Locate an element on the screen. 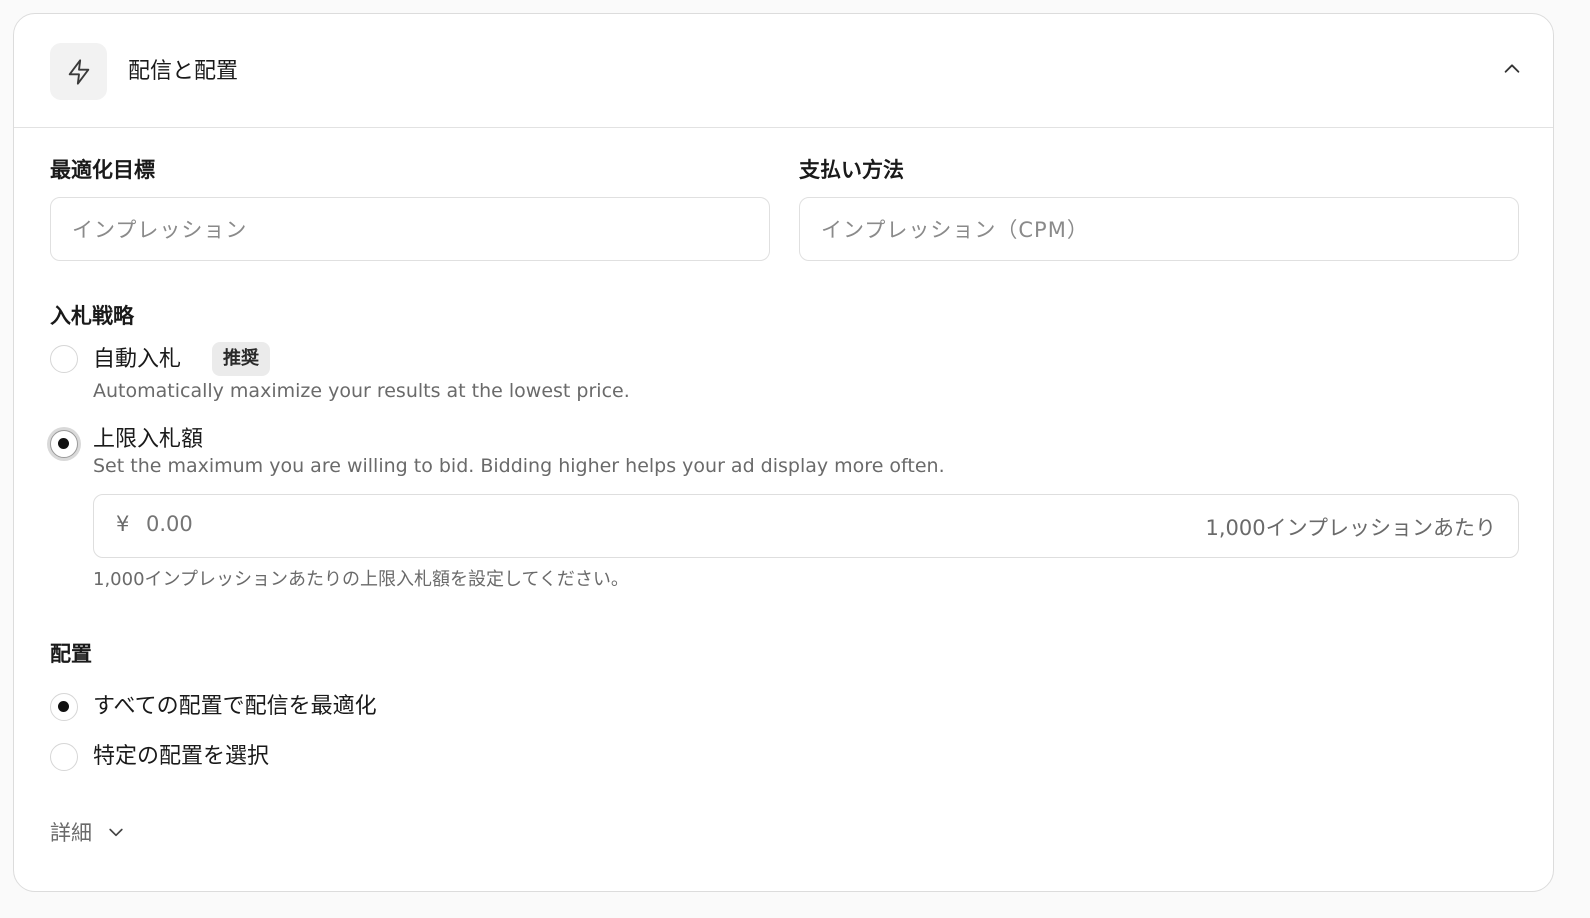  recommended-badge: 推奨 is located at coordinates (241, 359).